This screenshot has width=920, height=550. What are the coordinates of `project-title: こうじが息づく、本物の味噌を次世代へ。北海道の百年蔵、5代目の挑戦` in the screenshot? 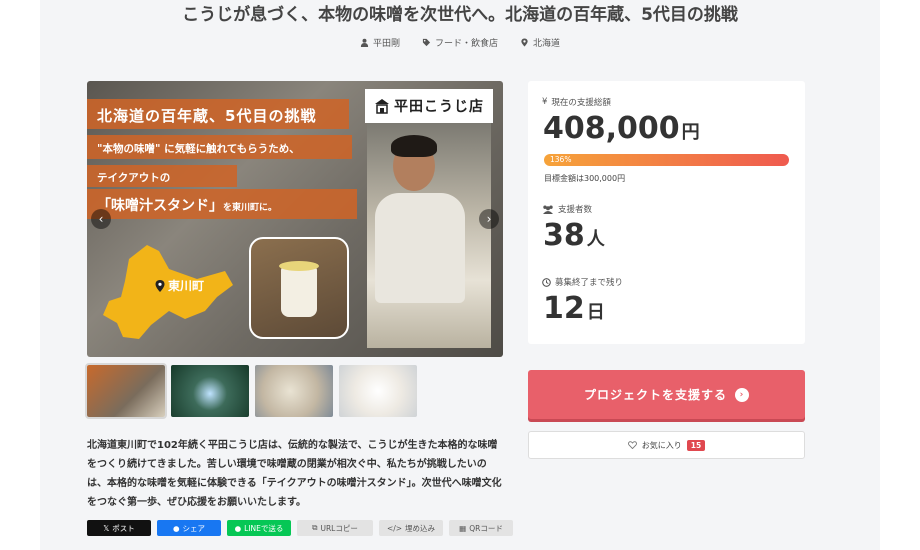 It's located at (460, 15).